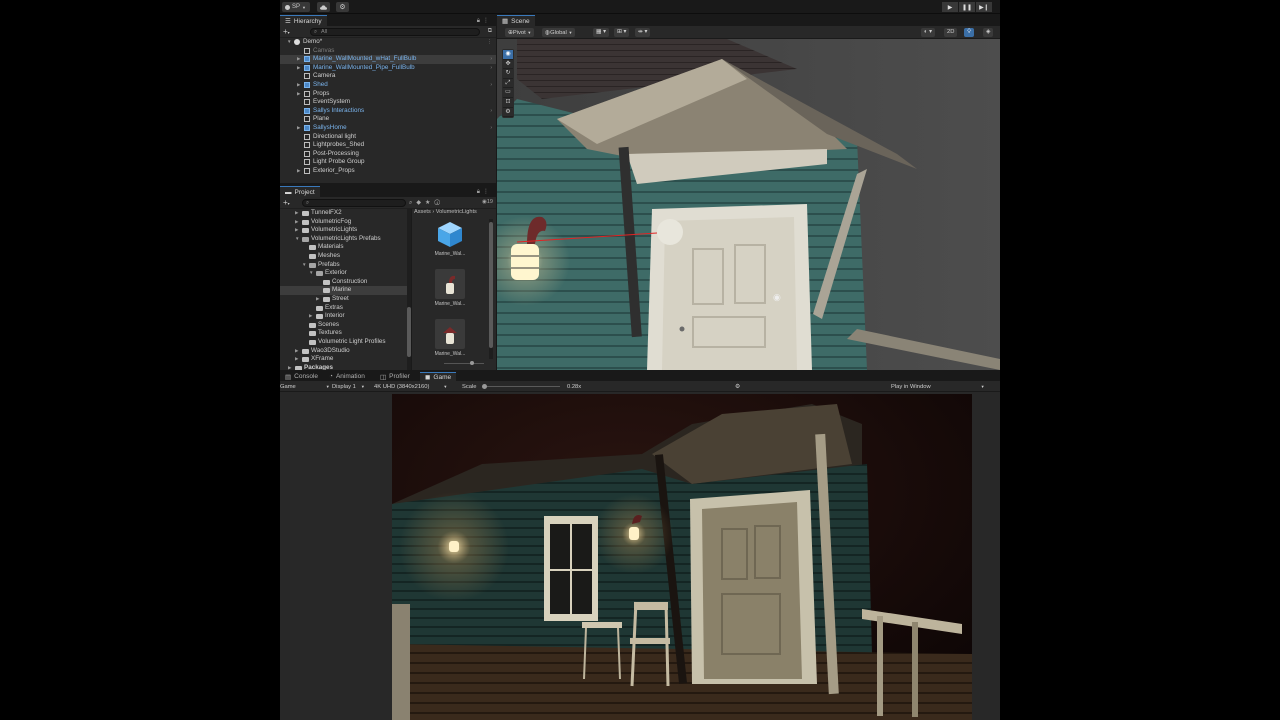 The height and width of the screenshot is (720, 1280). I want to click on hierarchy-row: Lightprobes_Shed, so click(388, 145).